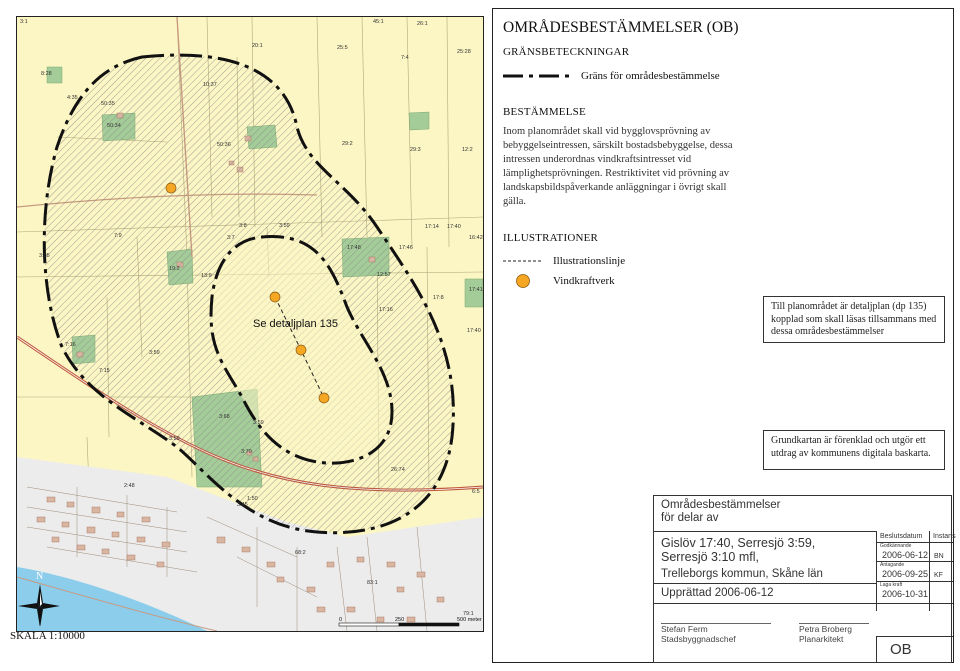 This screenshot has height=671, width=960. What do you see at coordinates (821, 639) in the screenshot?
I see `sig2-title: Planarkitekt` at bounding box center [821, 639].